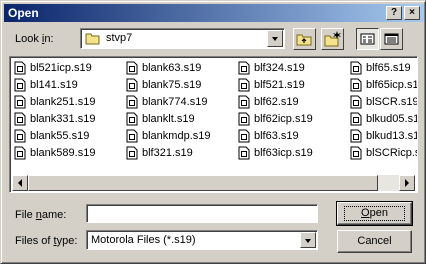 The width and height of the screenshot is (426, 264). I want to click on help-button: ?, so click(394, 13).